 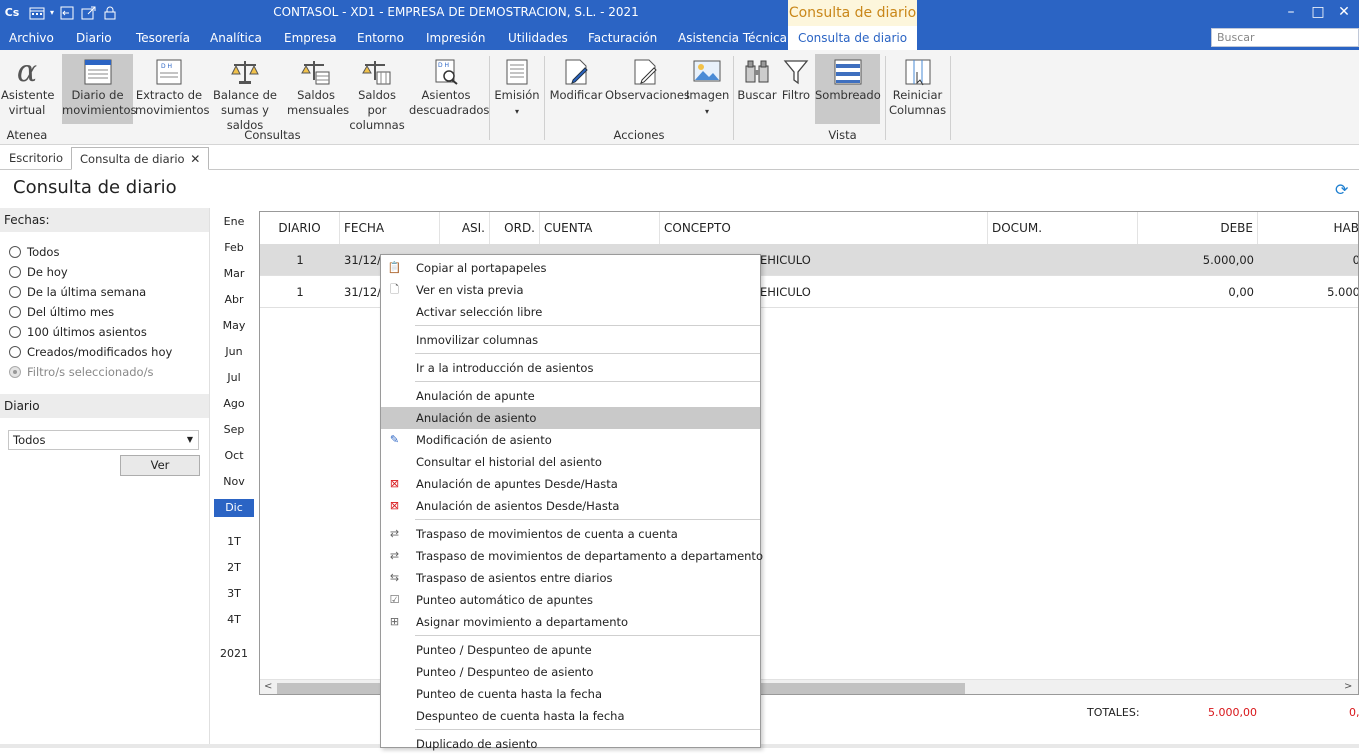 I want to click on emision-button: Emisión ▾, so click(x=517, y=89).